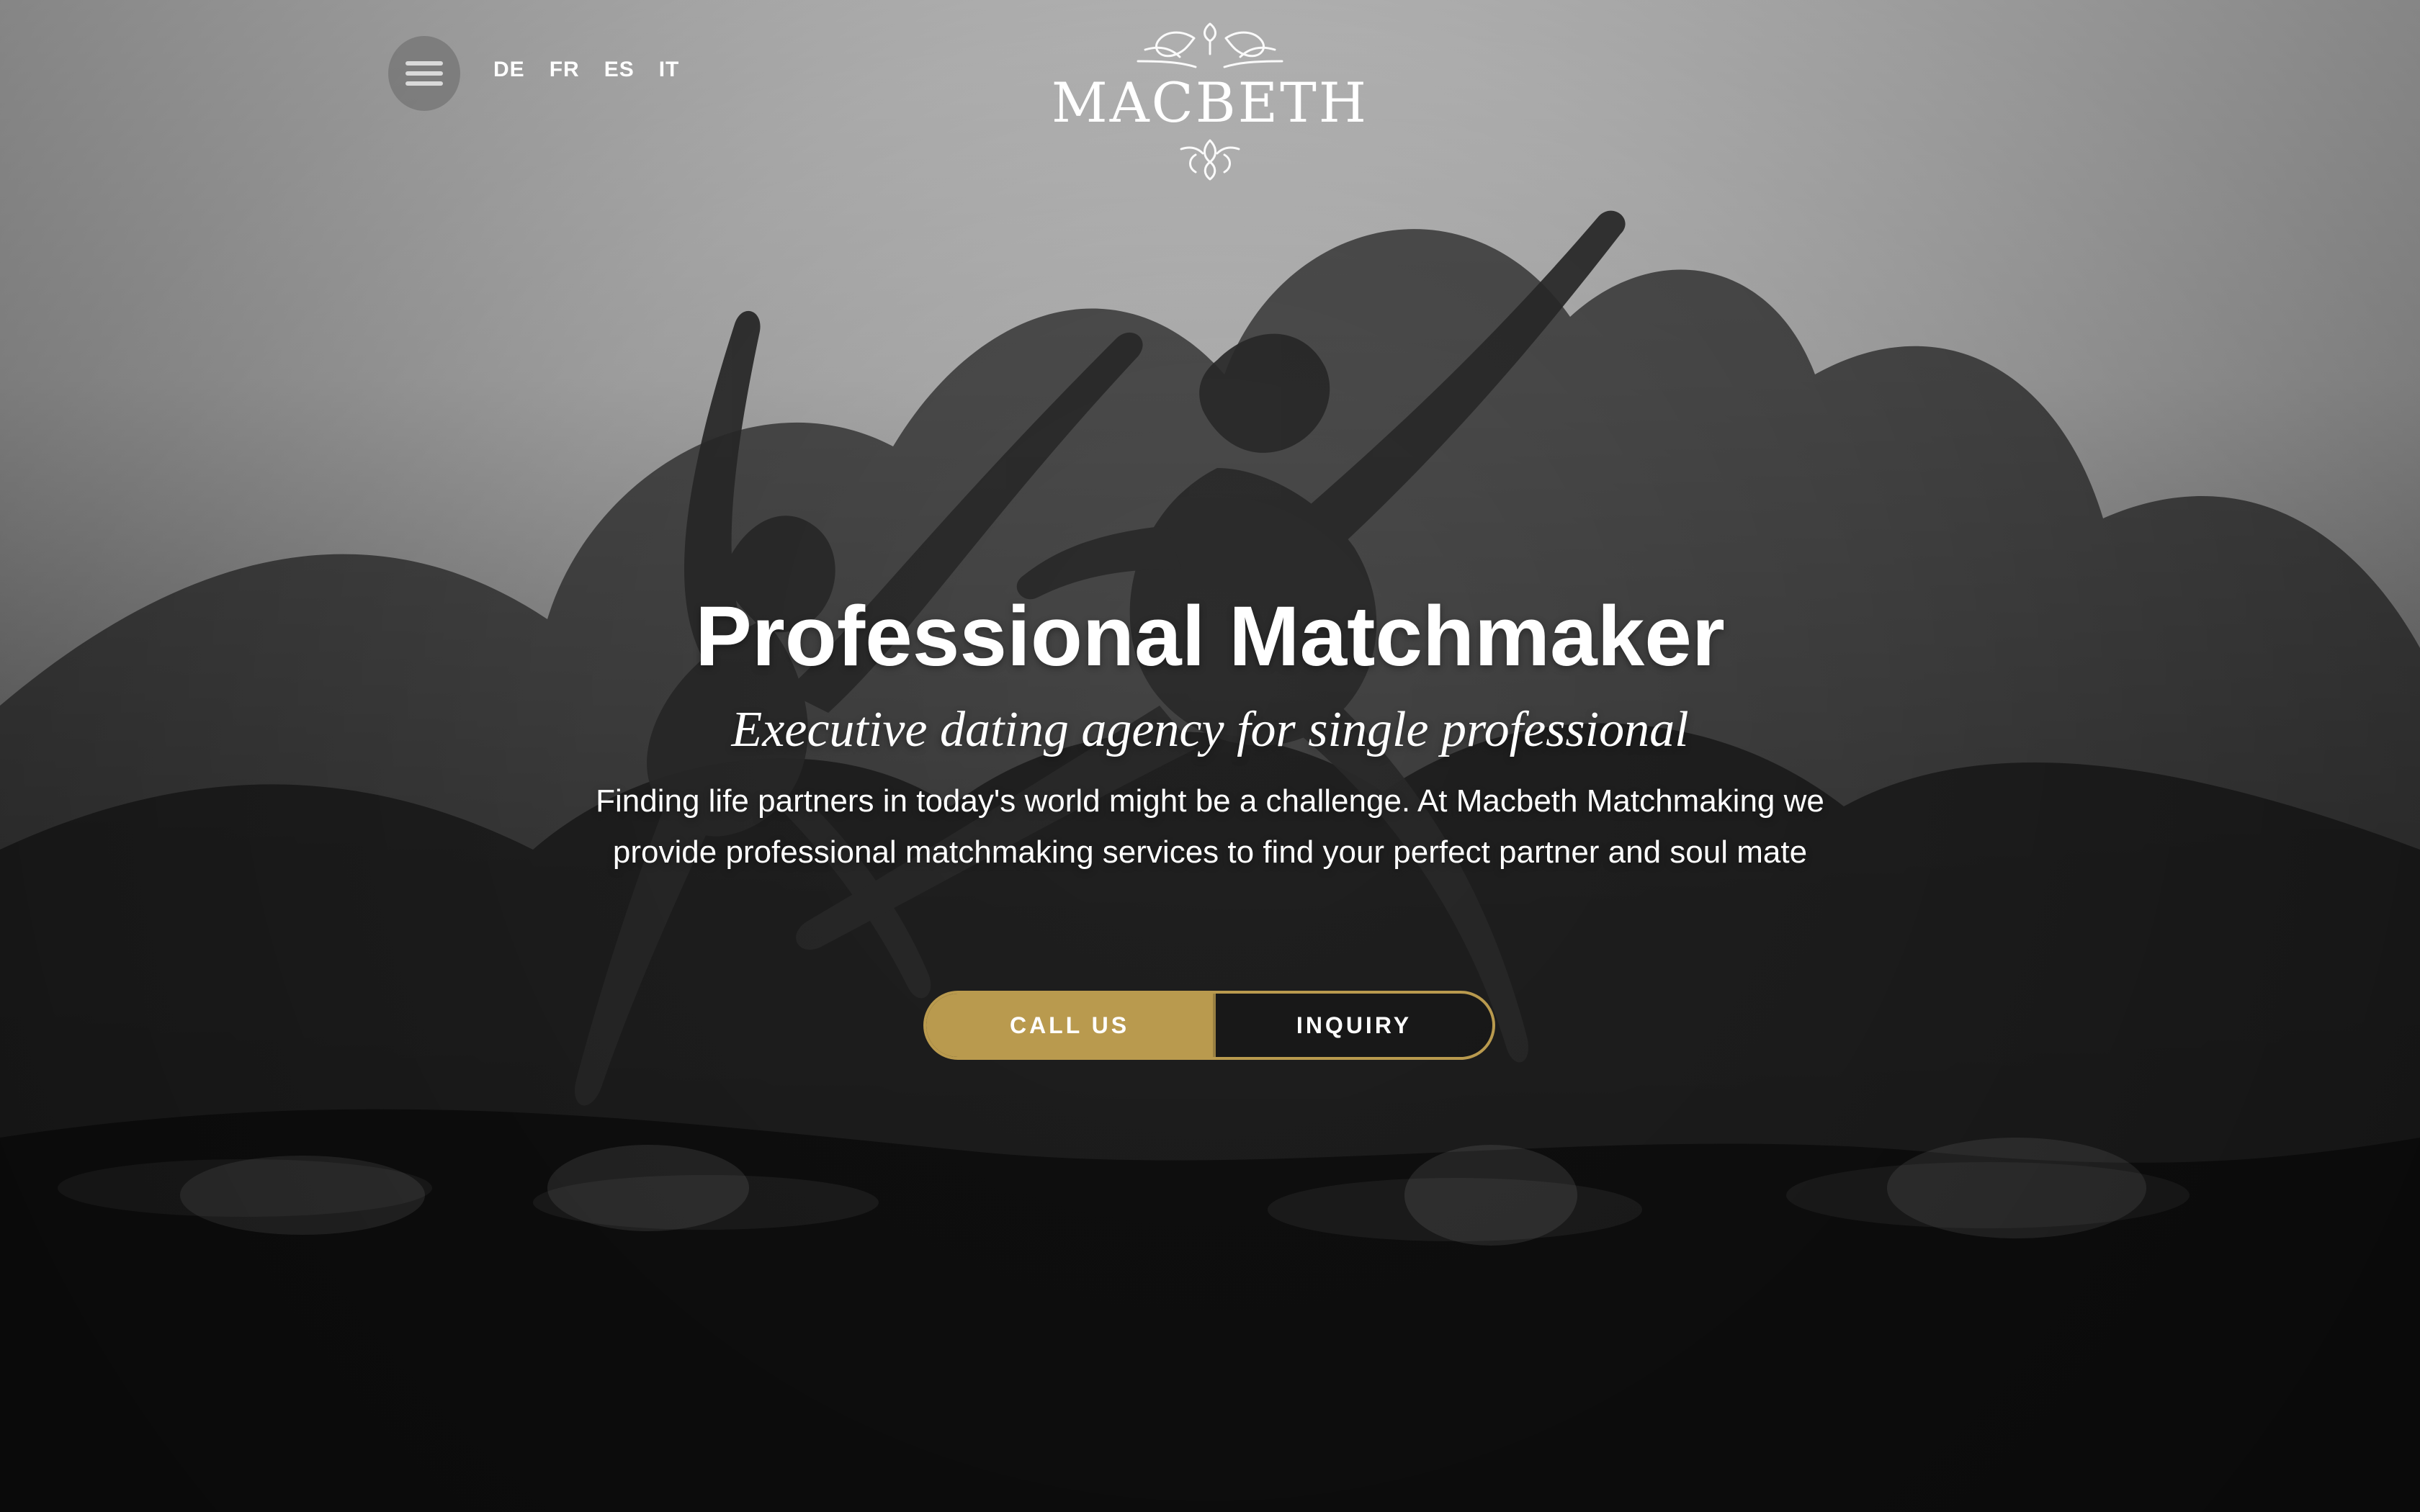  I want to click on language-es-link: ES, so click(619, 70).